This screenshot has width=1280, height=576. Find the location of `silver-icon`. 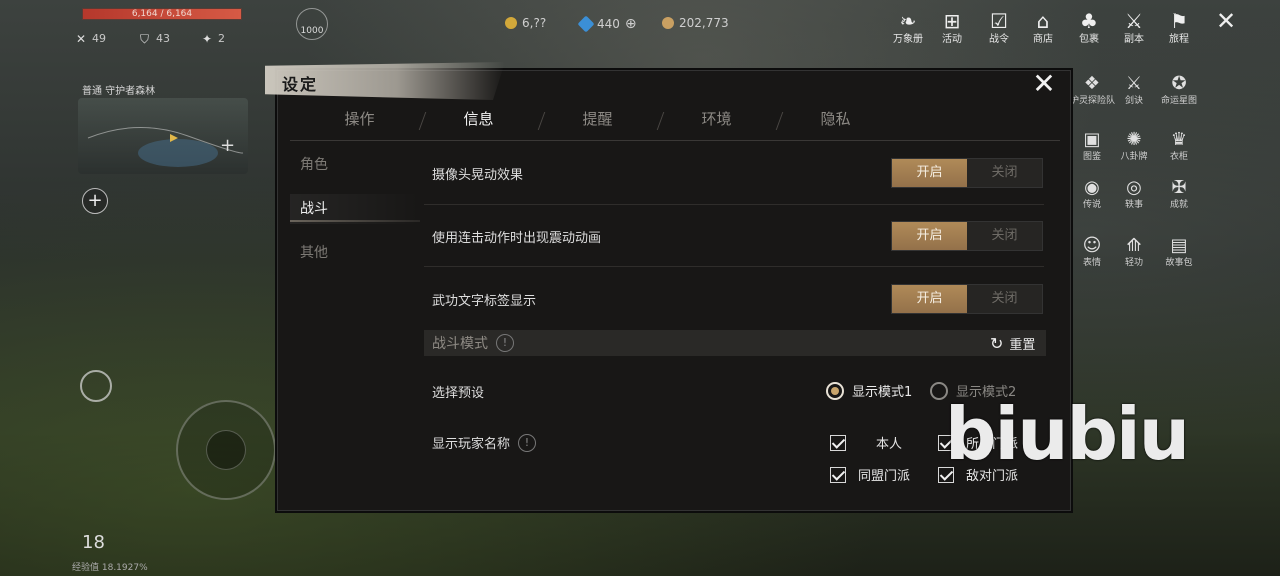

silver-icon is located at coordinates (668, 23).